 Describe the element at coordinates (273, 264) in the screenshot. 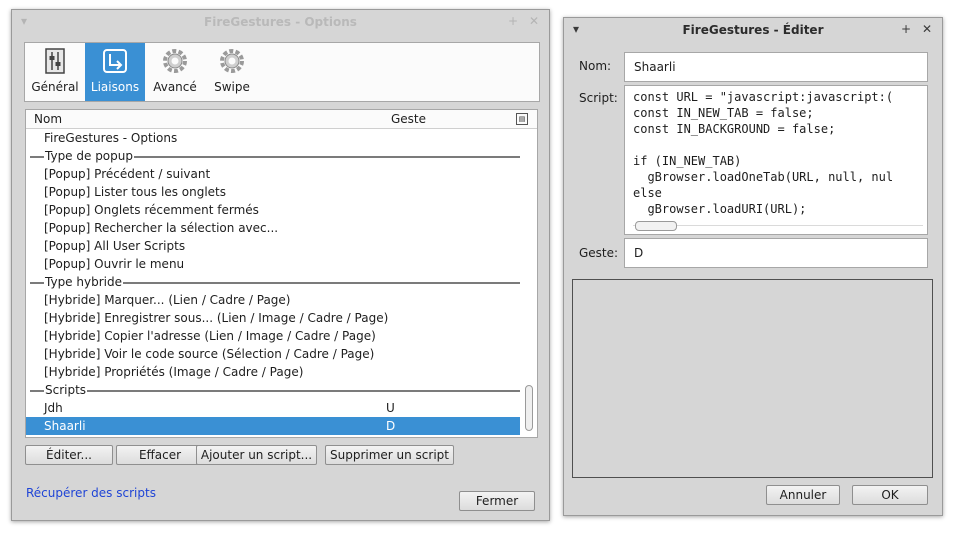

I see `tree-row: [Popup] Ouvrir le menu` at that location.